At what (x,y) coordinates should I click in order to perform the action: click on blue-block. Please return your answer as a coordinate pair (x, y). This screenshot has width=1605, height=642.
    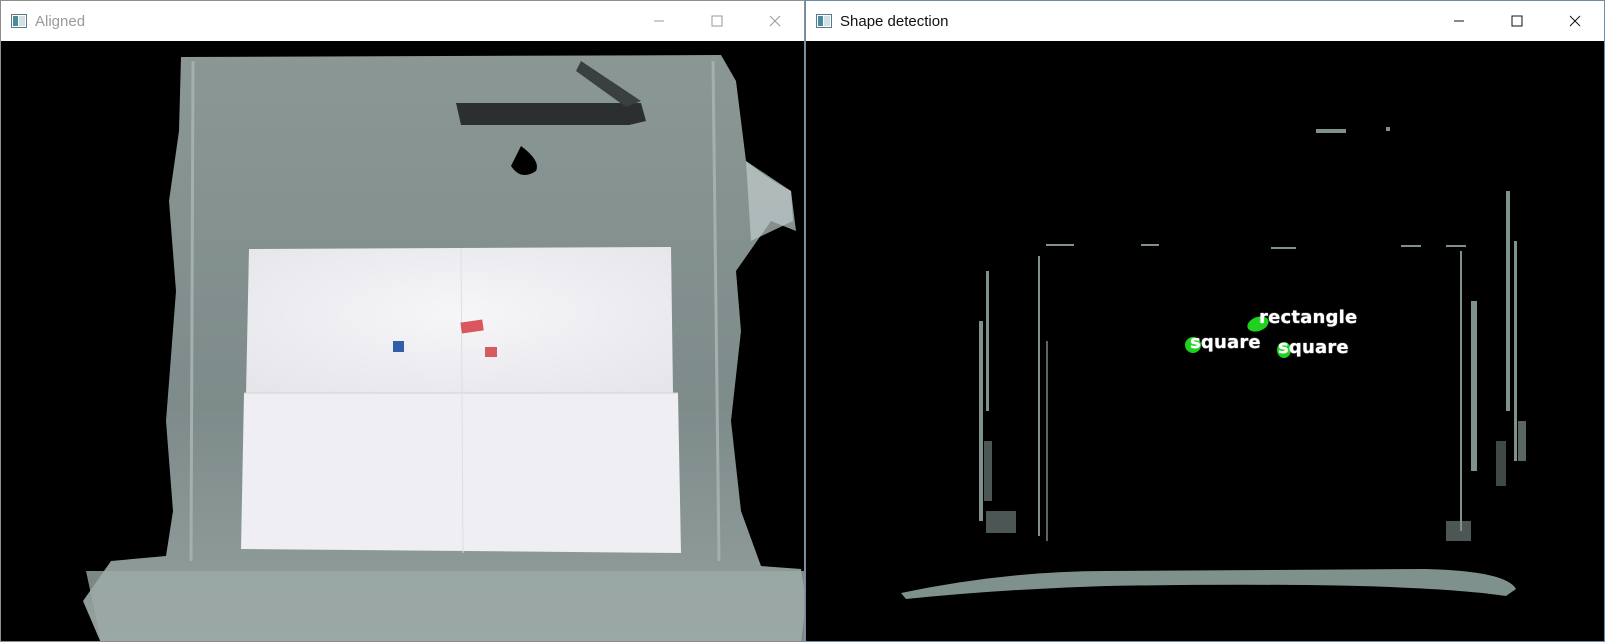
    Looking at the image, I should click on (398, 346).